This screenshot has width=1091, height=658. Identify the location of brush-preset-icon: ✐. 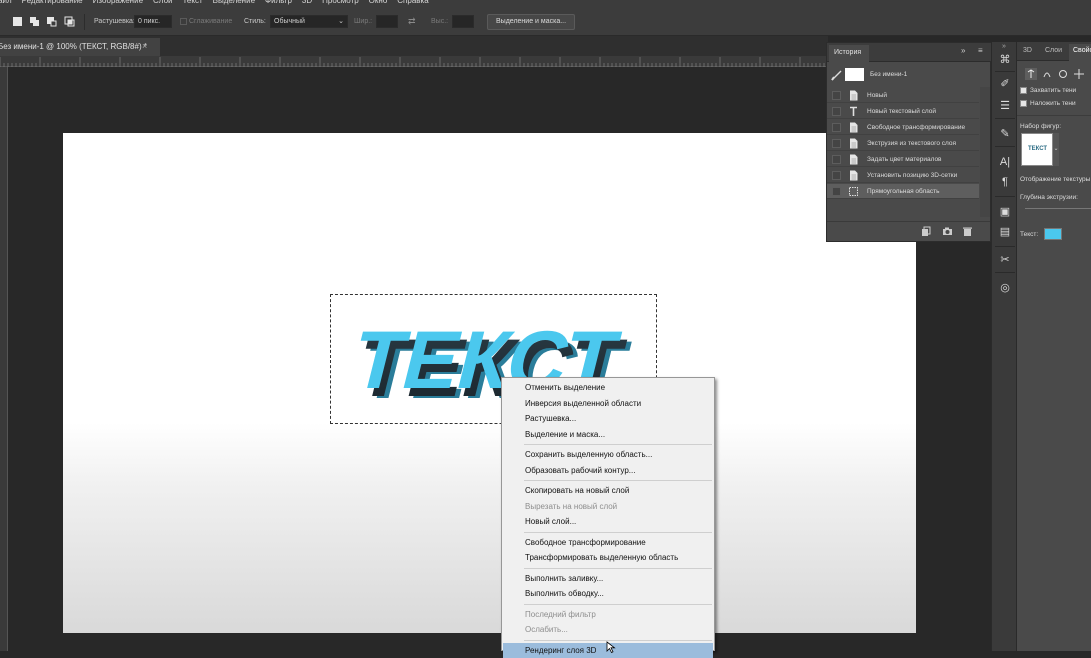
(1005, 84).